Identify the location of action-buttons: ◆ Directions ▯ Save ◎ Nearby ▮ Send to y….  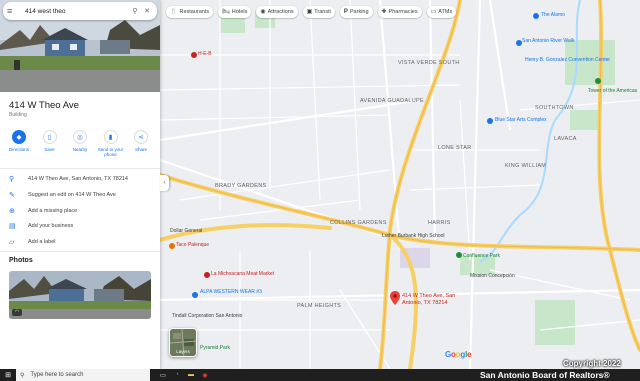
(80, 143).